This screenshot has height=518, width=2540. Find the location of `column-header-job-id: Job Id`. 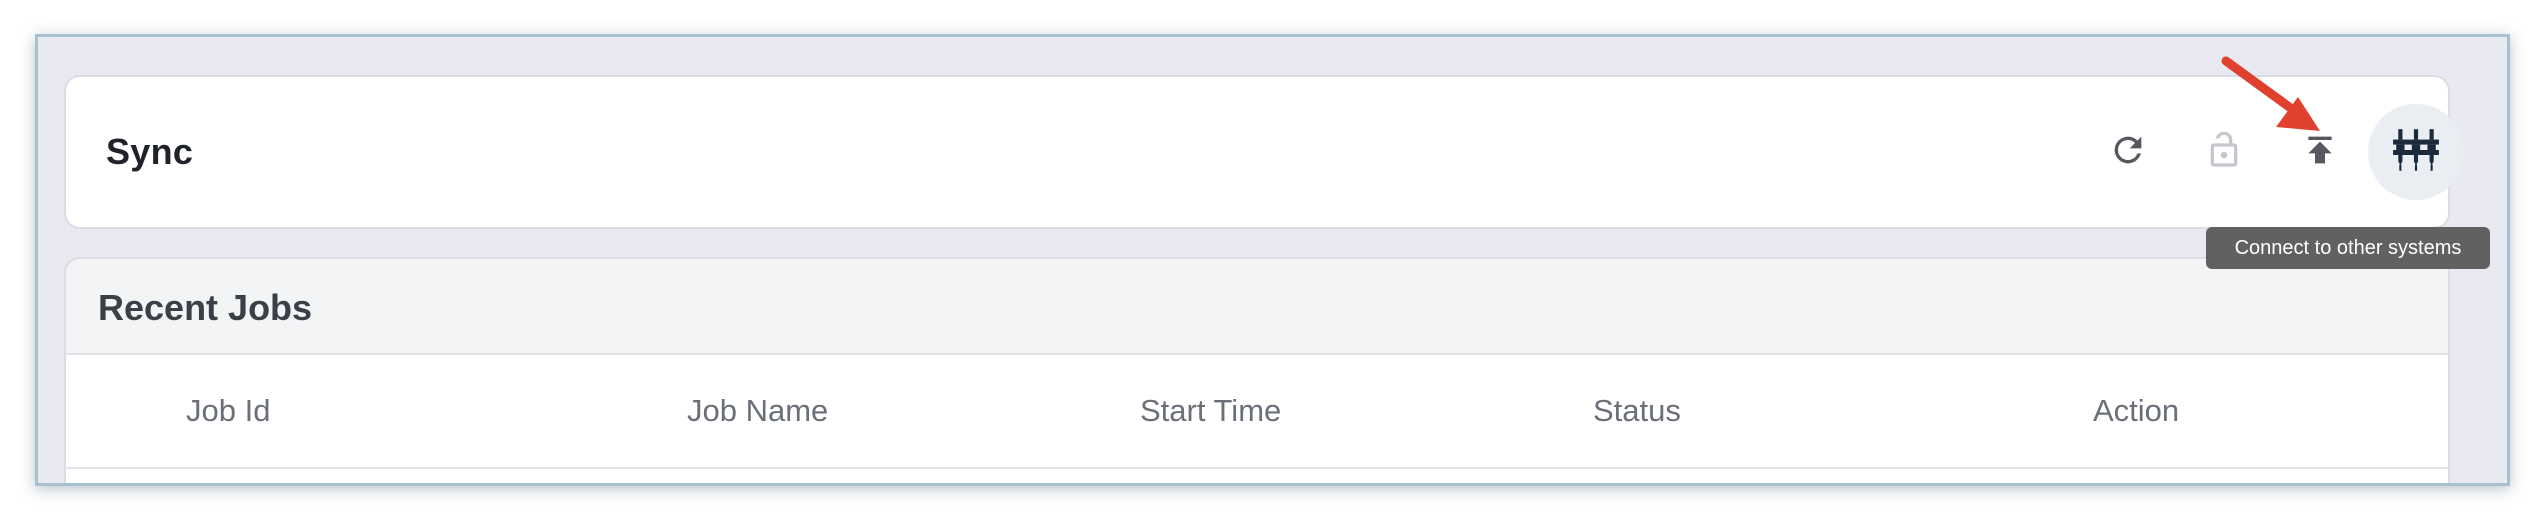

column-header-job-id: Job Id is located at coordinates (228, 411).